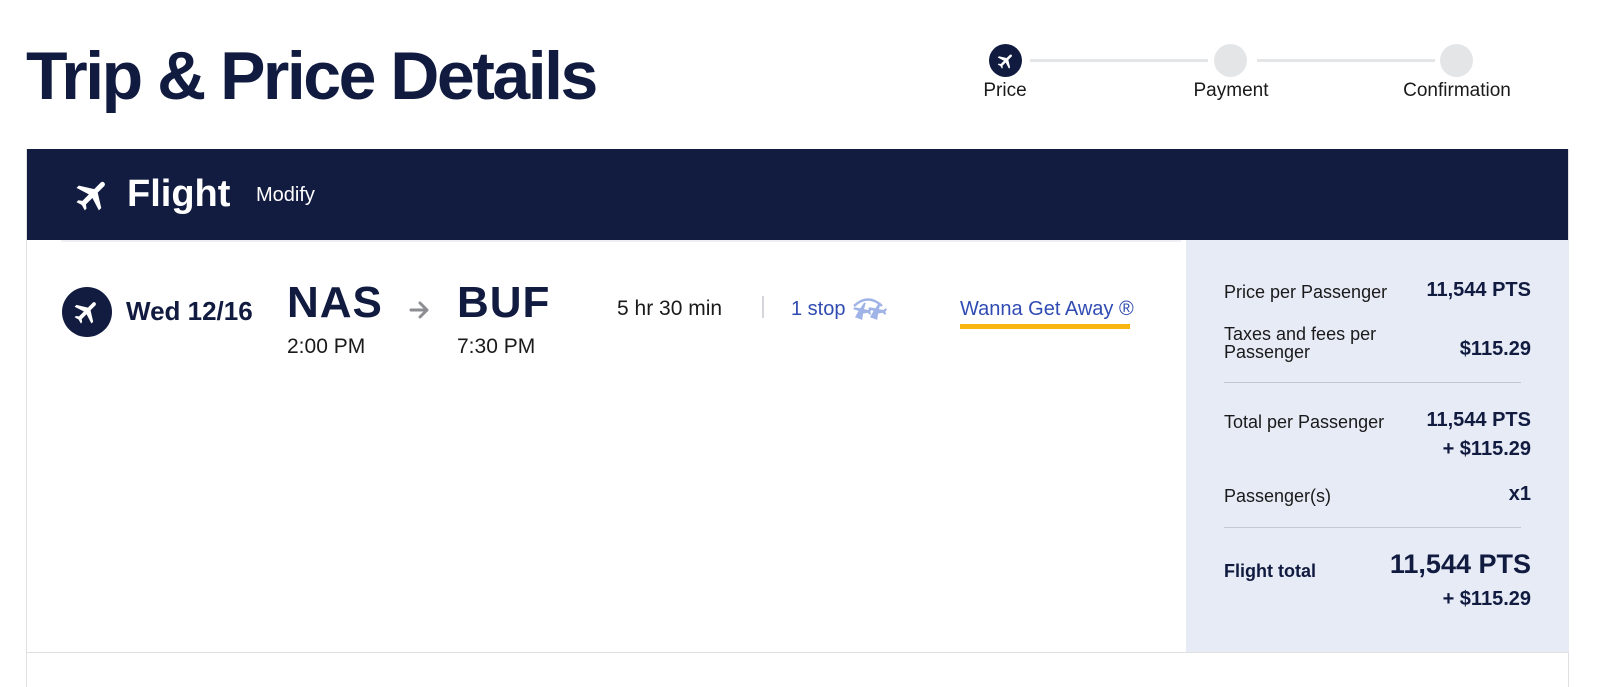 The width and height of the screenshot is (1600, 687). I want to click on total-per-passenger-points: 11,544 PTS, so click(1478, 420).